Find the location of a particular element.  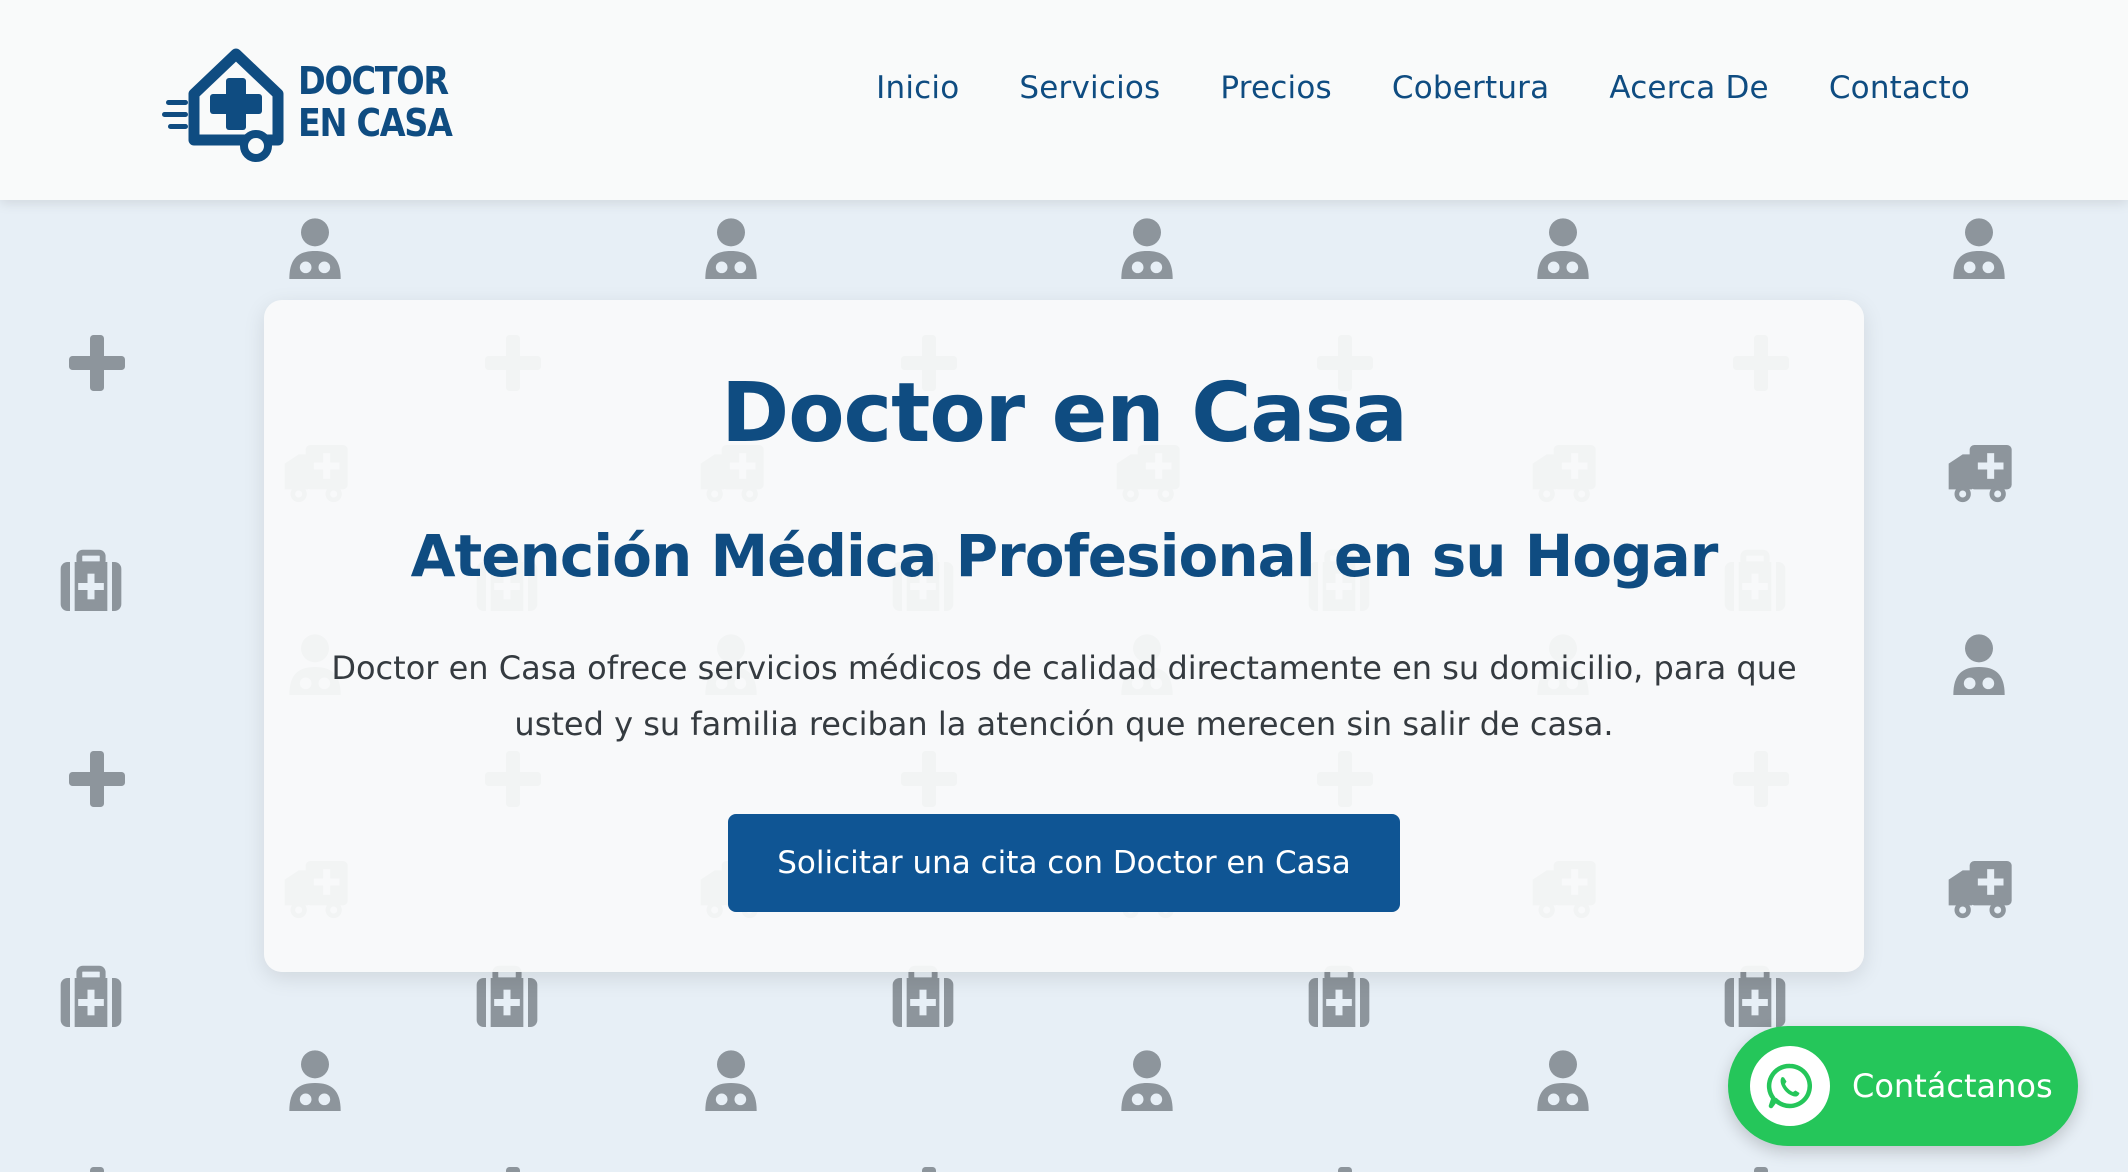

logo-line-2: EN CASA is located at coordinates (375, 123).